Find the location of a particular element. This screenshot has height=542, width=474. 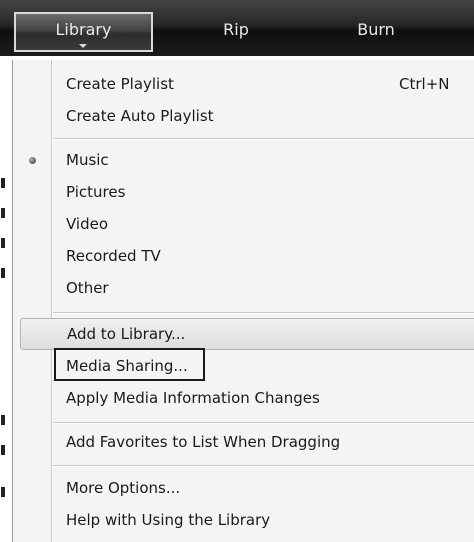

menu-item-label: Create Auto Playlist is located at coordinates (140, 116).